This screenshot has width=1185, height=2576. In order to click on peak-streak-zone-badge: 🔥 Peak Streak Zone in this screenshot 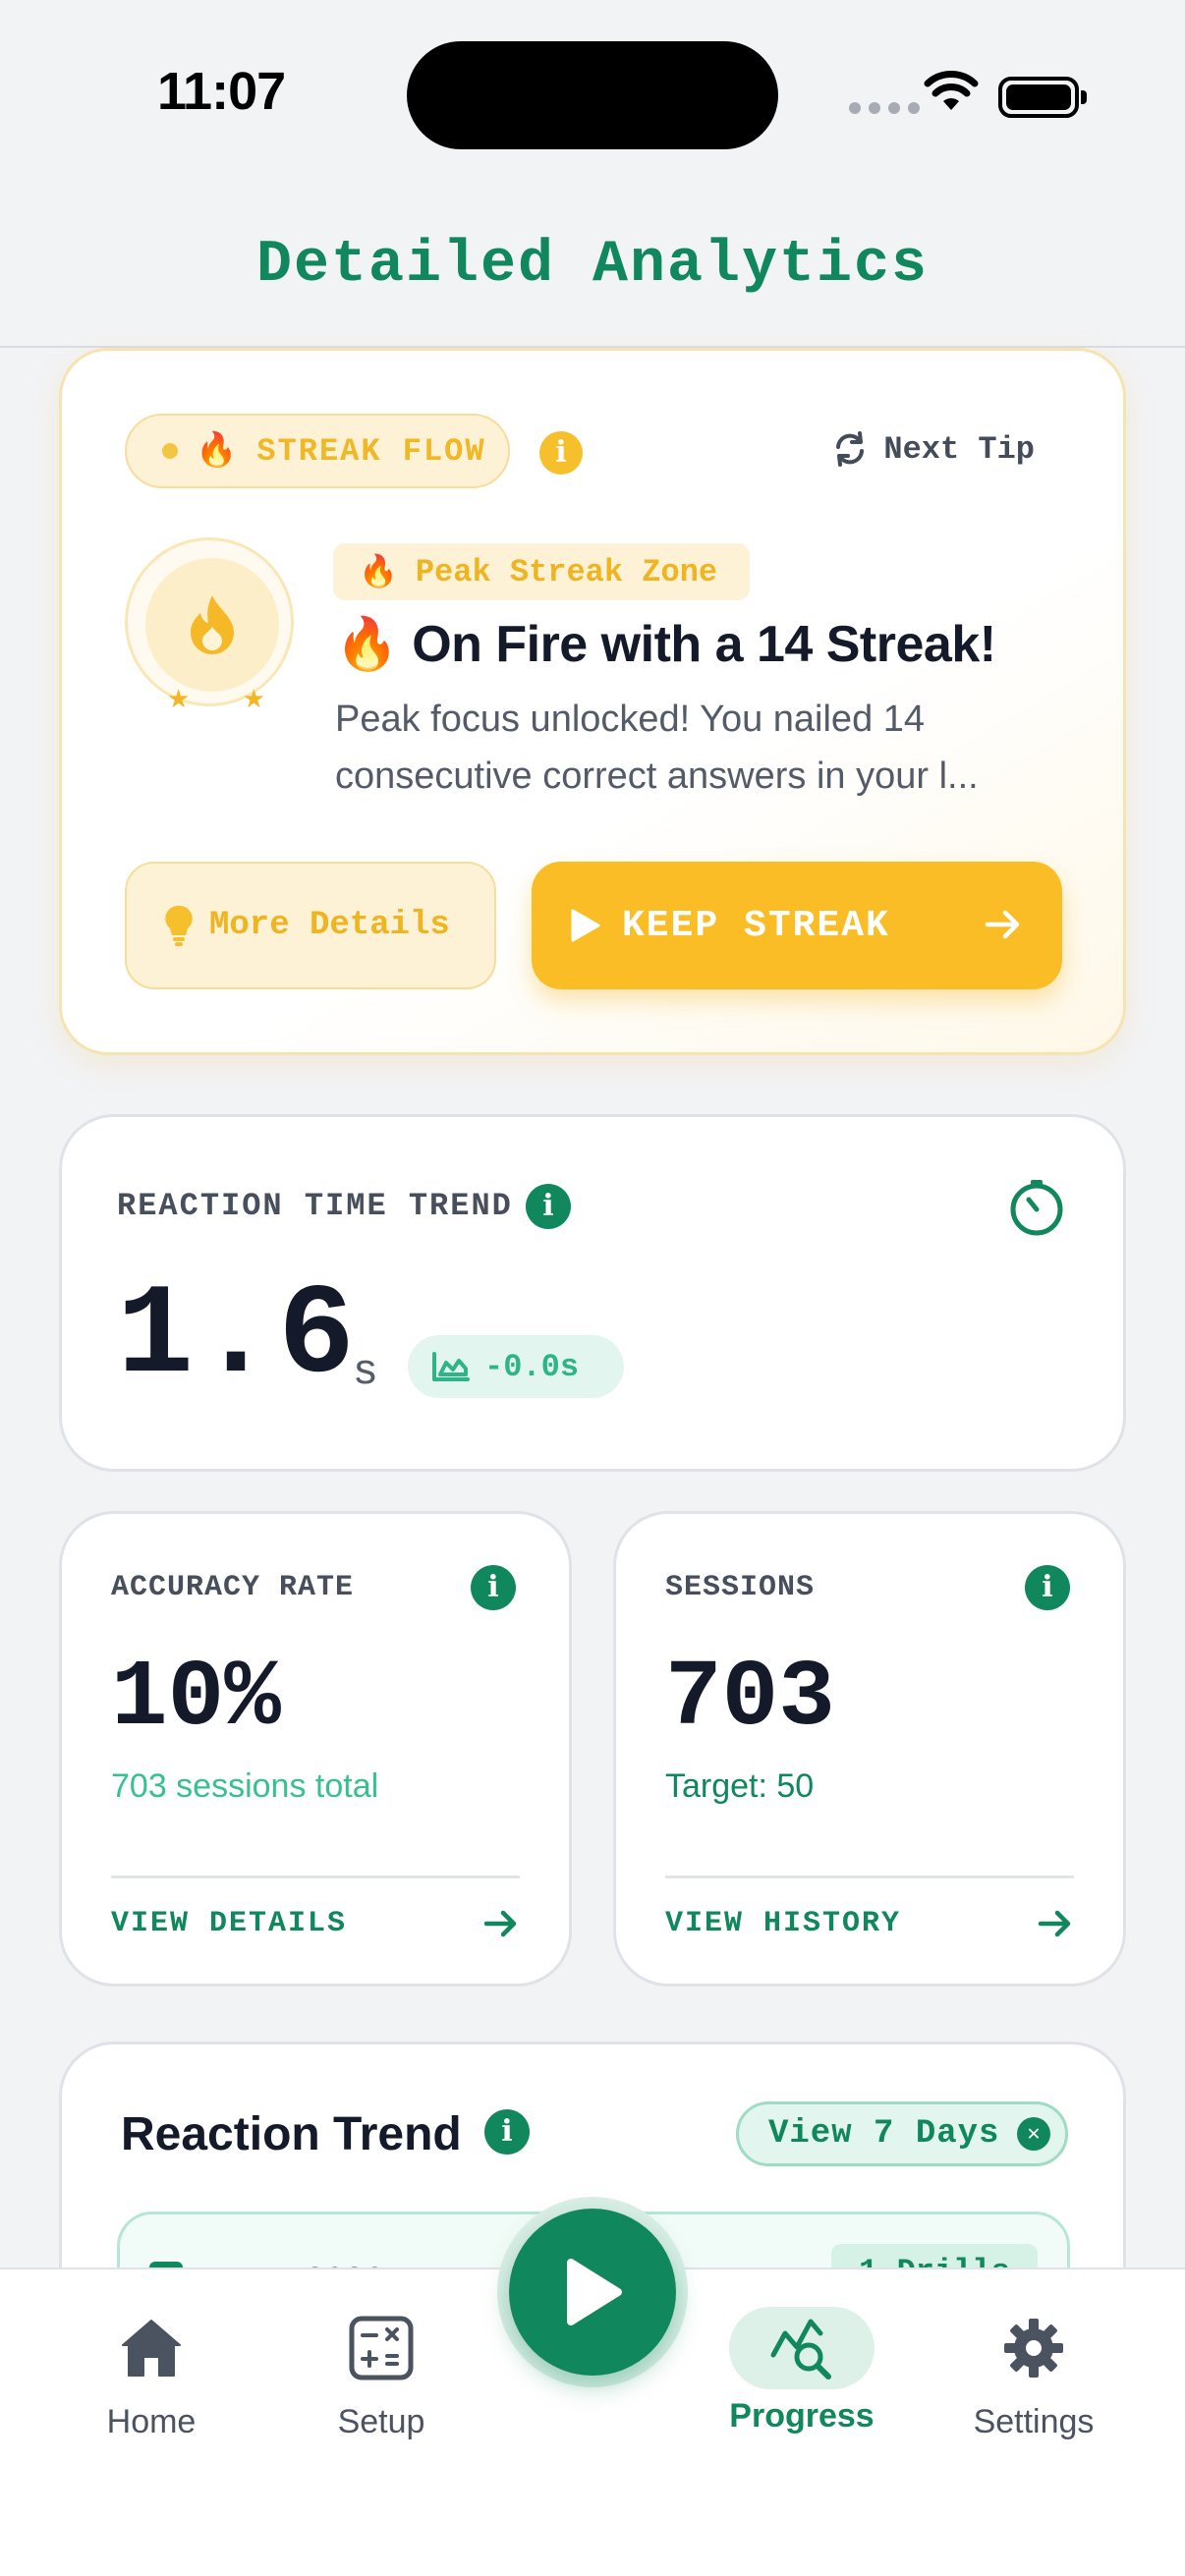, I will do `click(542, 571)`.